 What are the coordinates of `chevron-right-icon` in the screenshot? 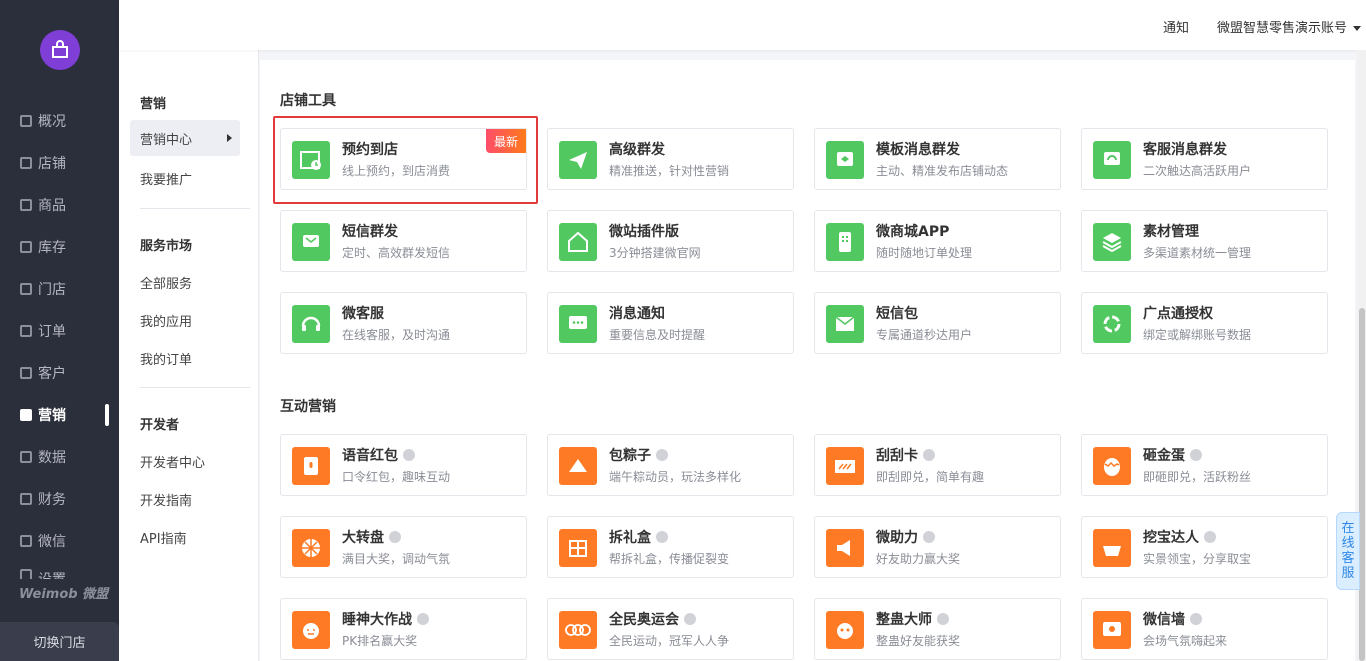 It's located at (229, 138).